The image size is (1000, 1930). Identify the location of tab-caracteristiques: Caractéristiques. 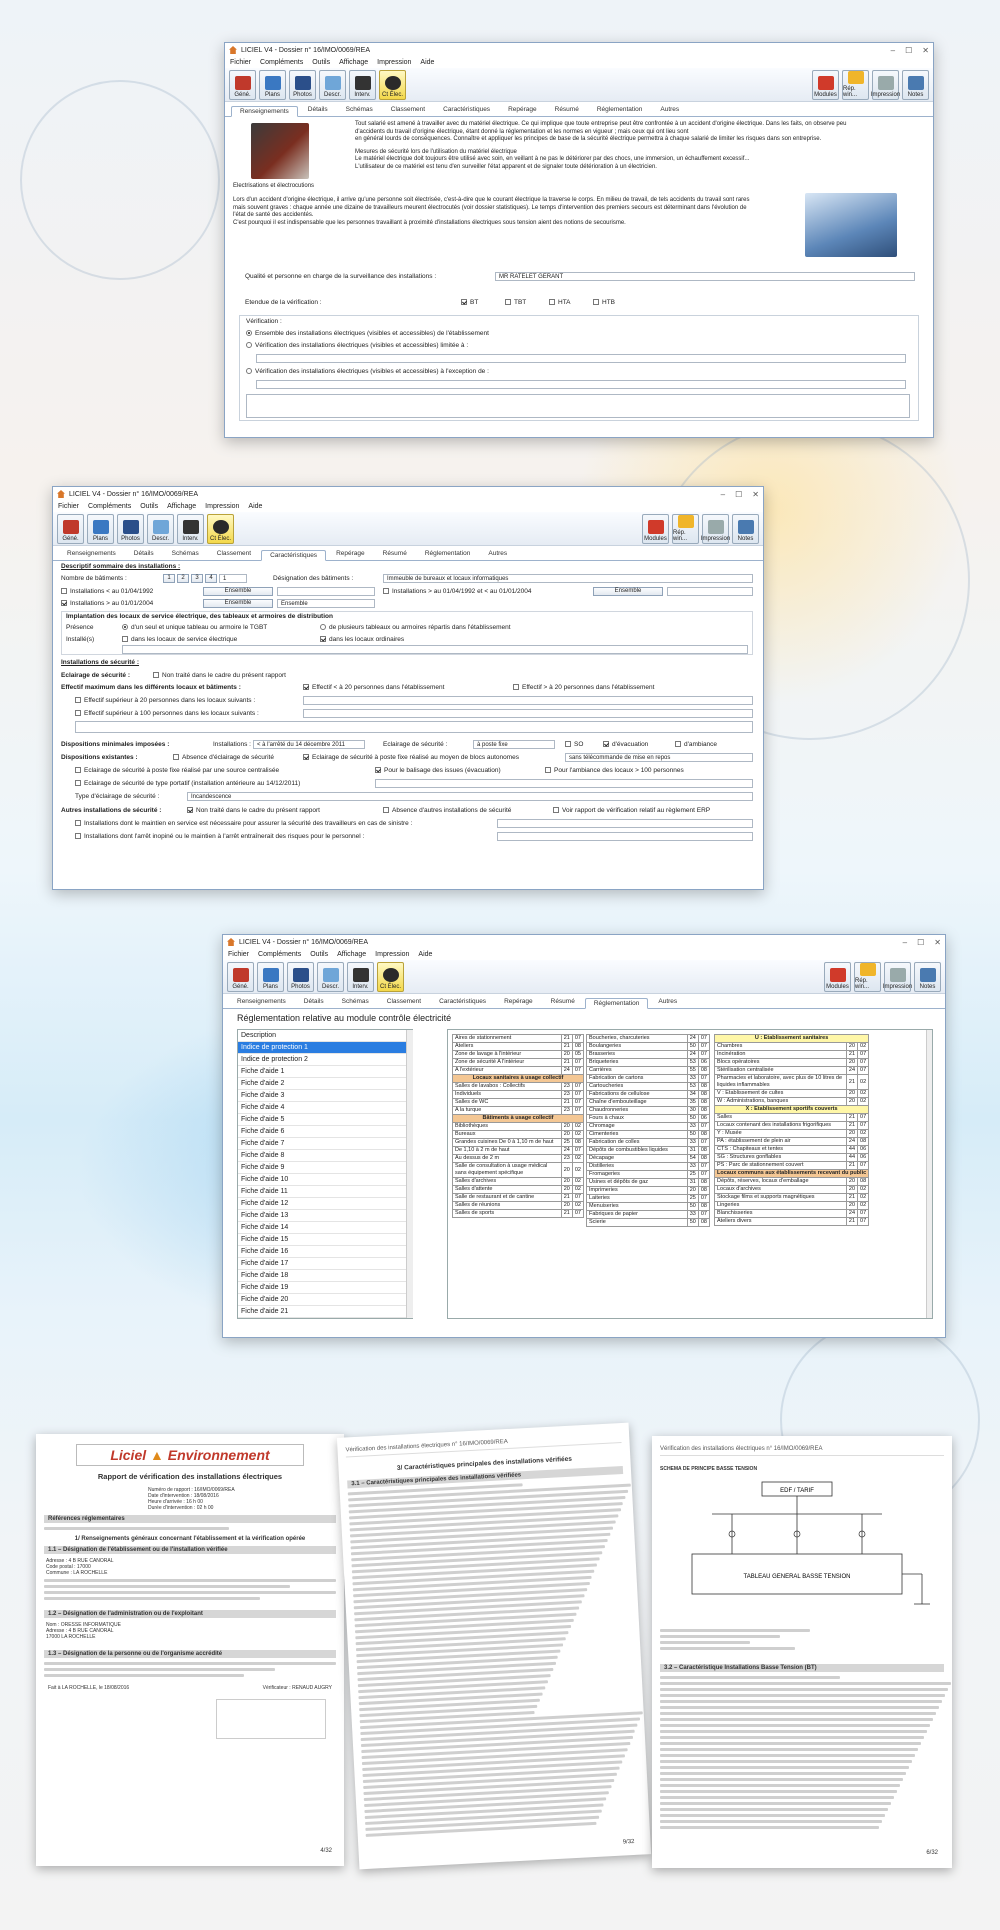
(466, 110).